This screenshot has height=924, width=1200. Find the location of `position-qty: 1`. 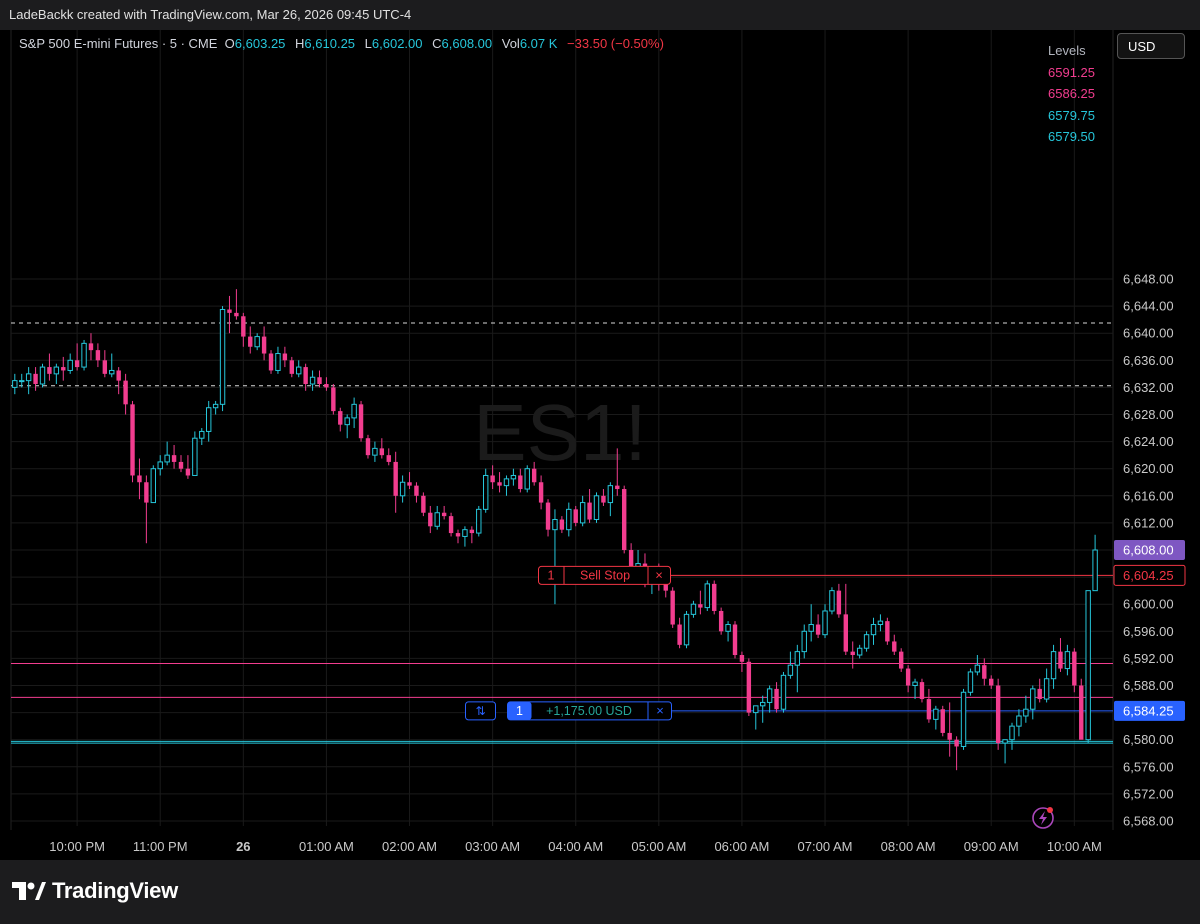

position-qty: 1 is located at coordinates (519, 711).